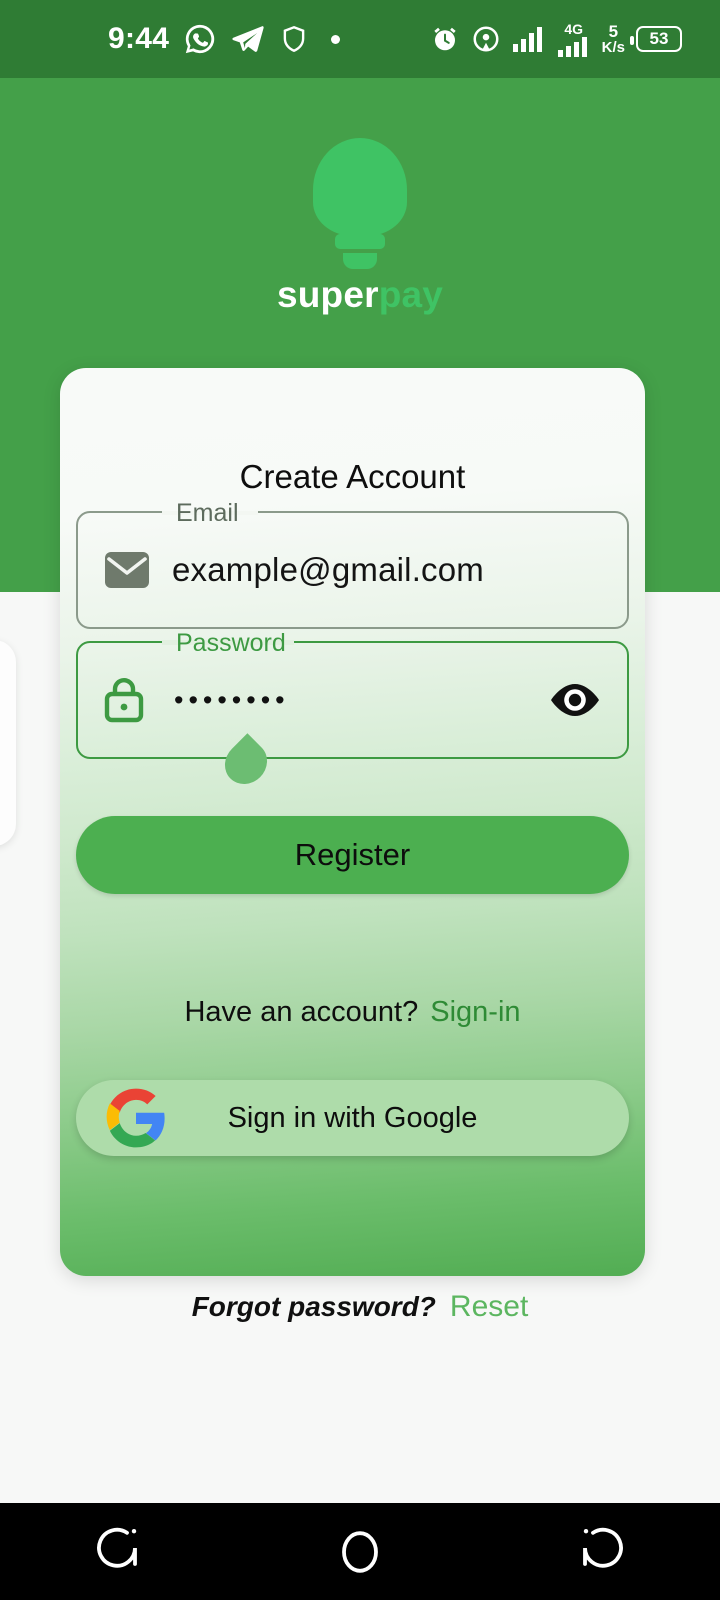 The width and height of the screenshot is (720, 1600). I want to click on register-button: Register, so click(352, 855).